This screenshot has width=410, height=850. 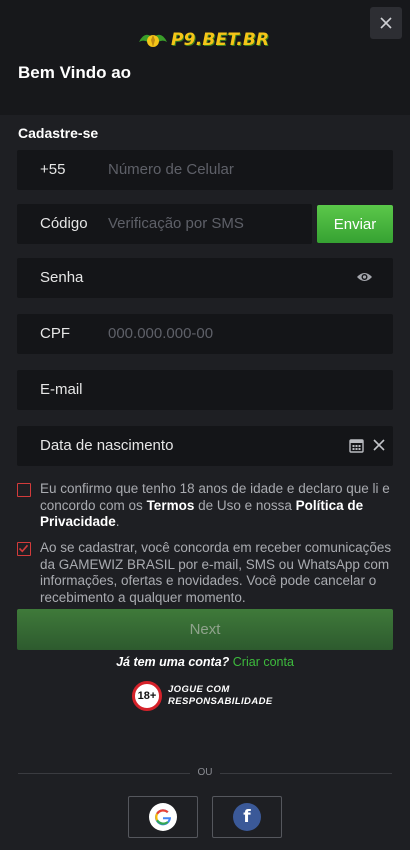 I want to click on facebook-icon: f, so click(x=247, y=817).